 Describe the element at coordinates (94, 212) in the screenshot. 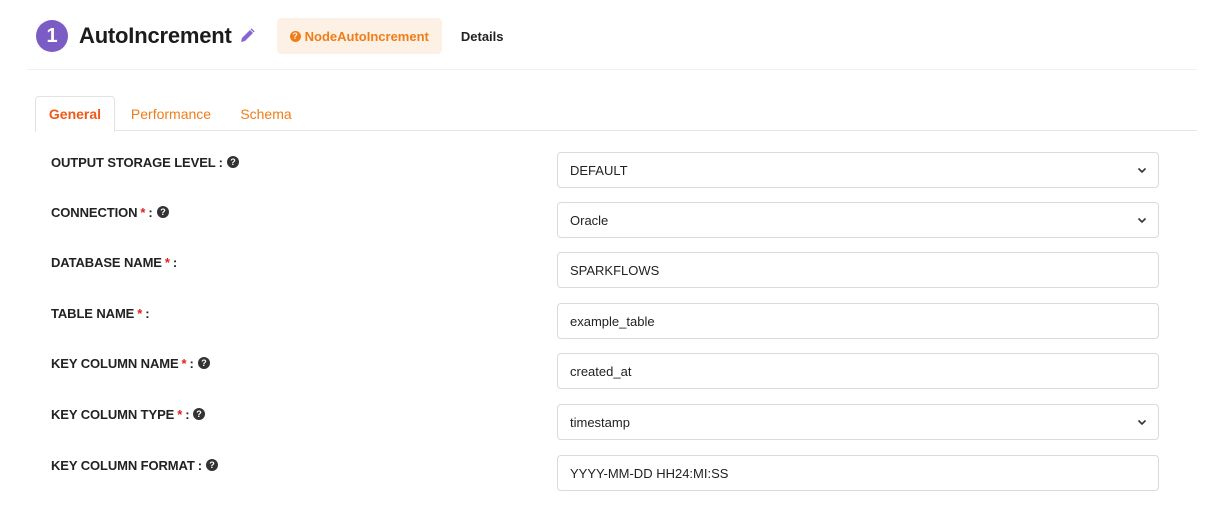

I see `field-label-text: CONNECTION` at that location.